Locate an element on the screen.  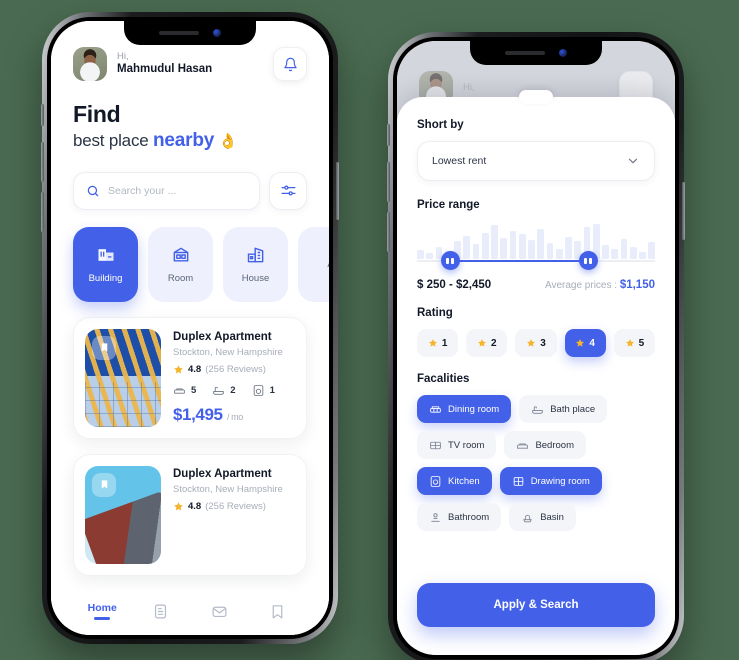
category-label: Building is located at coordinates (105, 278).